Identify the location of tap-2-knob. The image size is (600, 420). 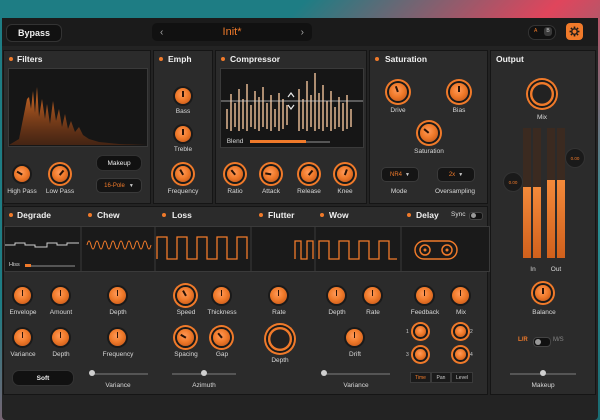
(460, 331).